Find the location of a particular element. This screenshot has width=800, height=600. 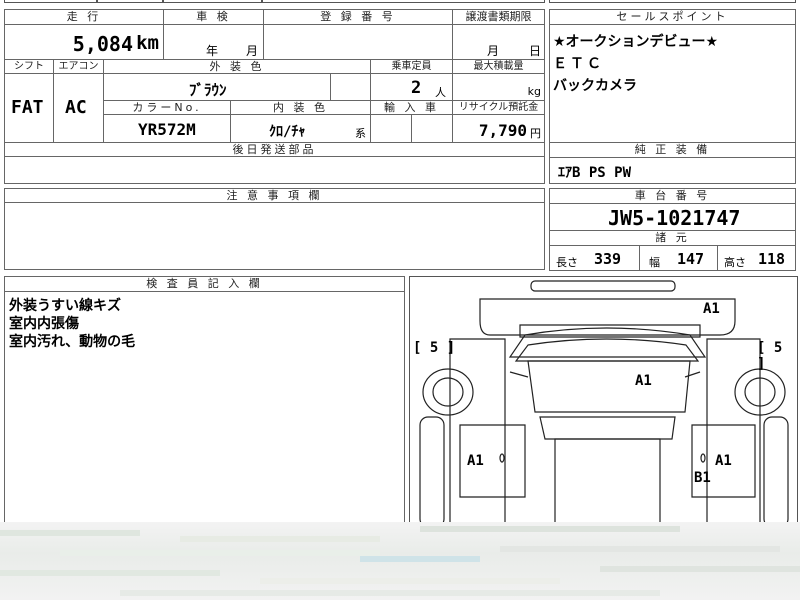

inspection-year-label: 年 is located at coordinates (212, 51).